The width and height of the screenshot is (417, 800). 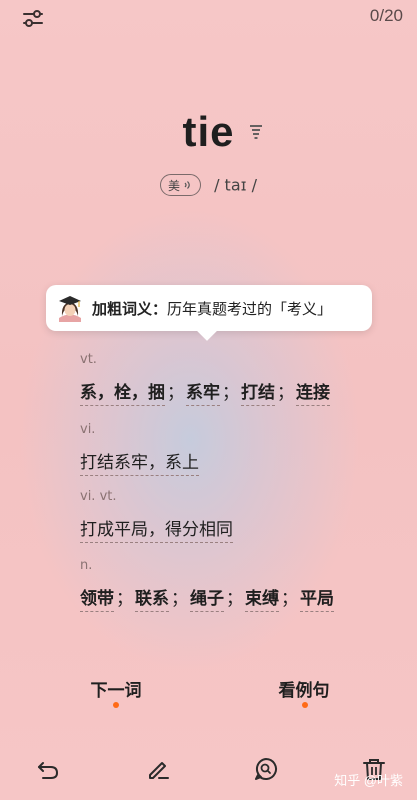 What do you see at coordinates (152, 600) in the screenshot?
I see `meaning: 联系` at bounding box center [152, 600].